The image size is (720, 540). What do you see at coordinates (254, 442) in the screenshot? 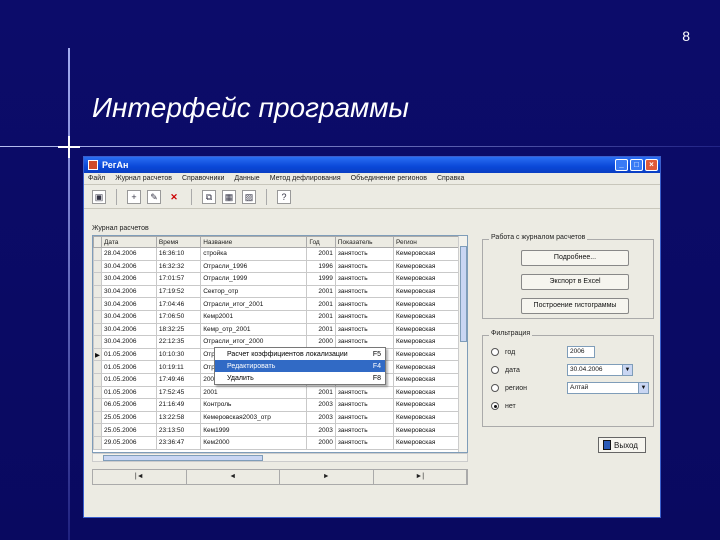
I see `table-cell: Кем2000` at bounding box center [254, 442].